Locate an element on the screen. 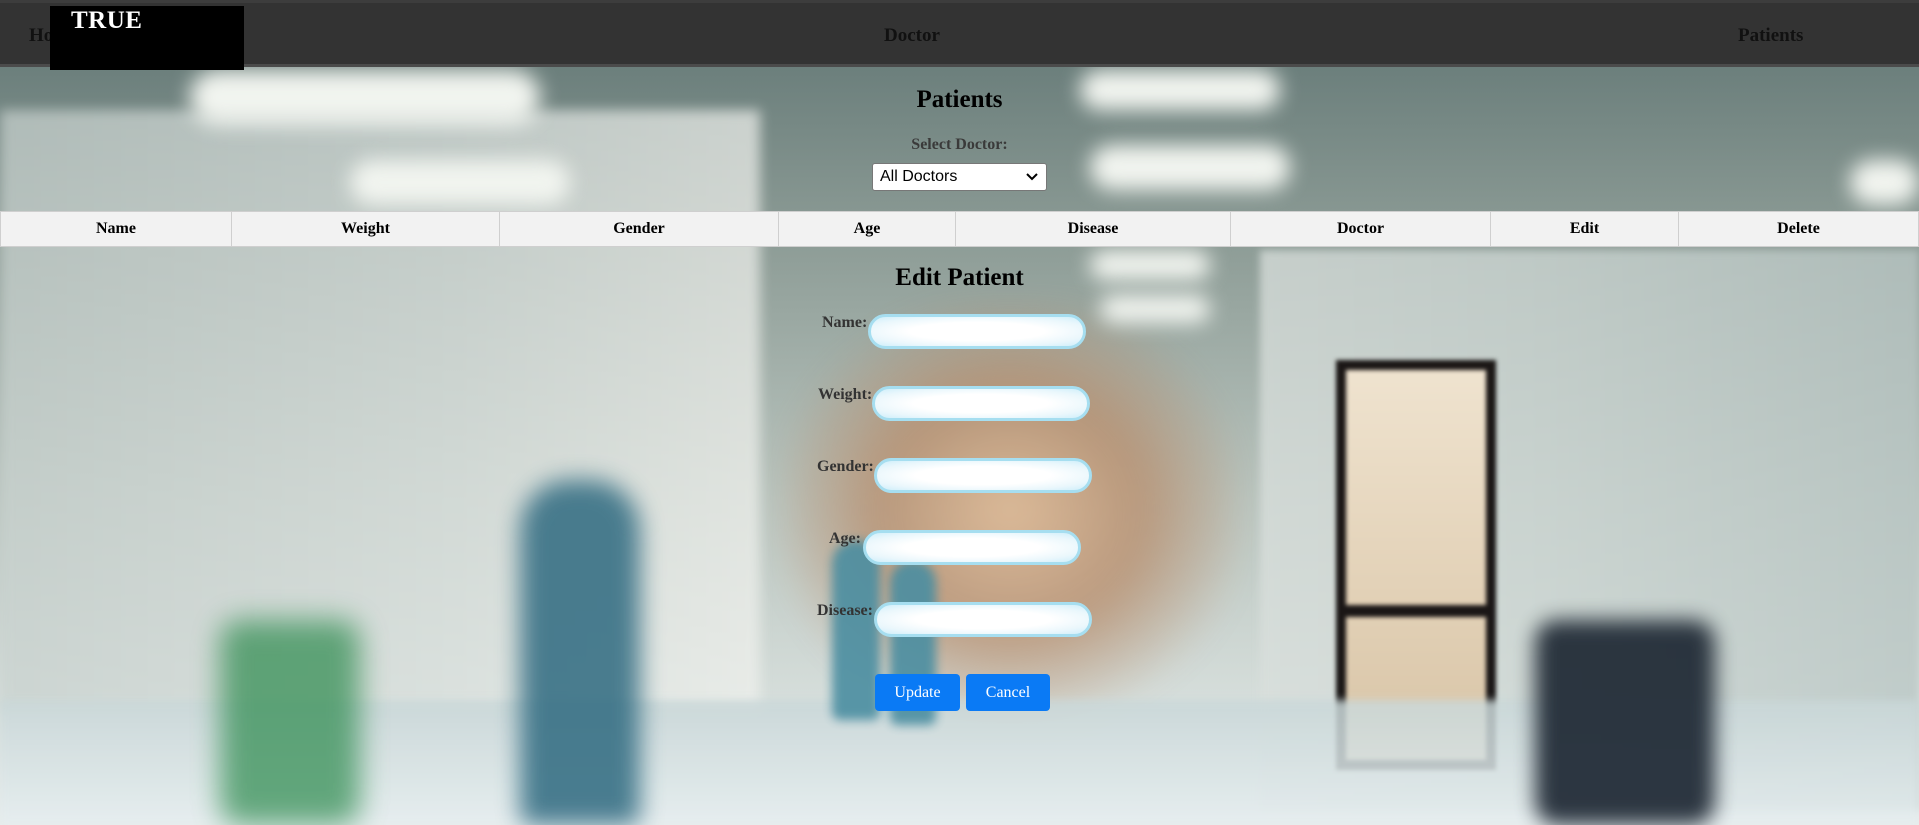 This screenshot has height=825, width=1919. age-label: Age: is located at coordinates (845, 538).